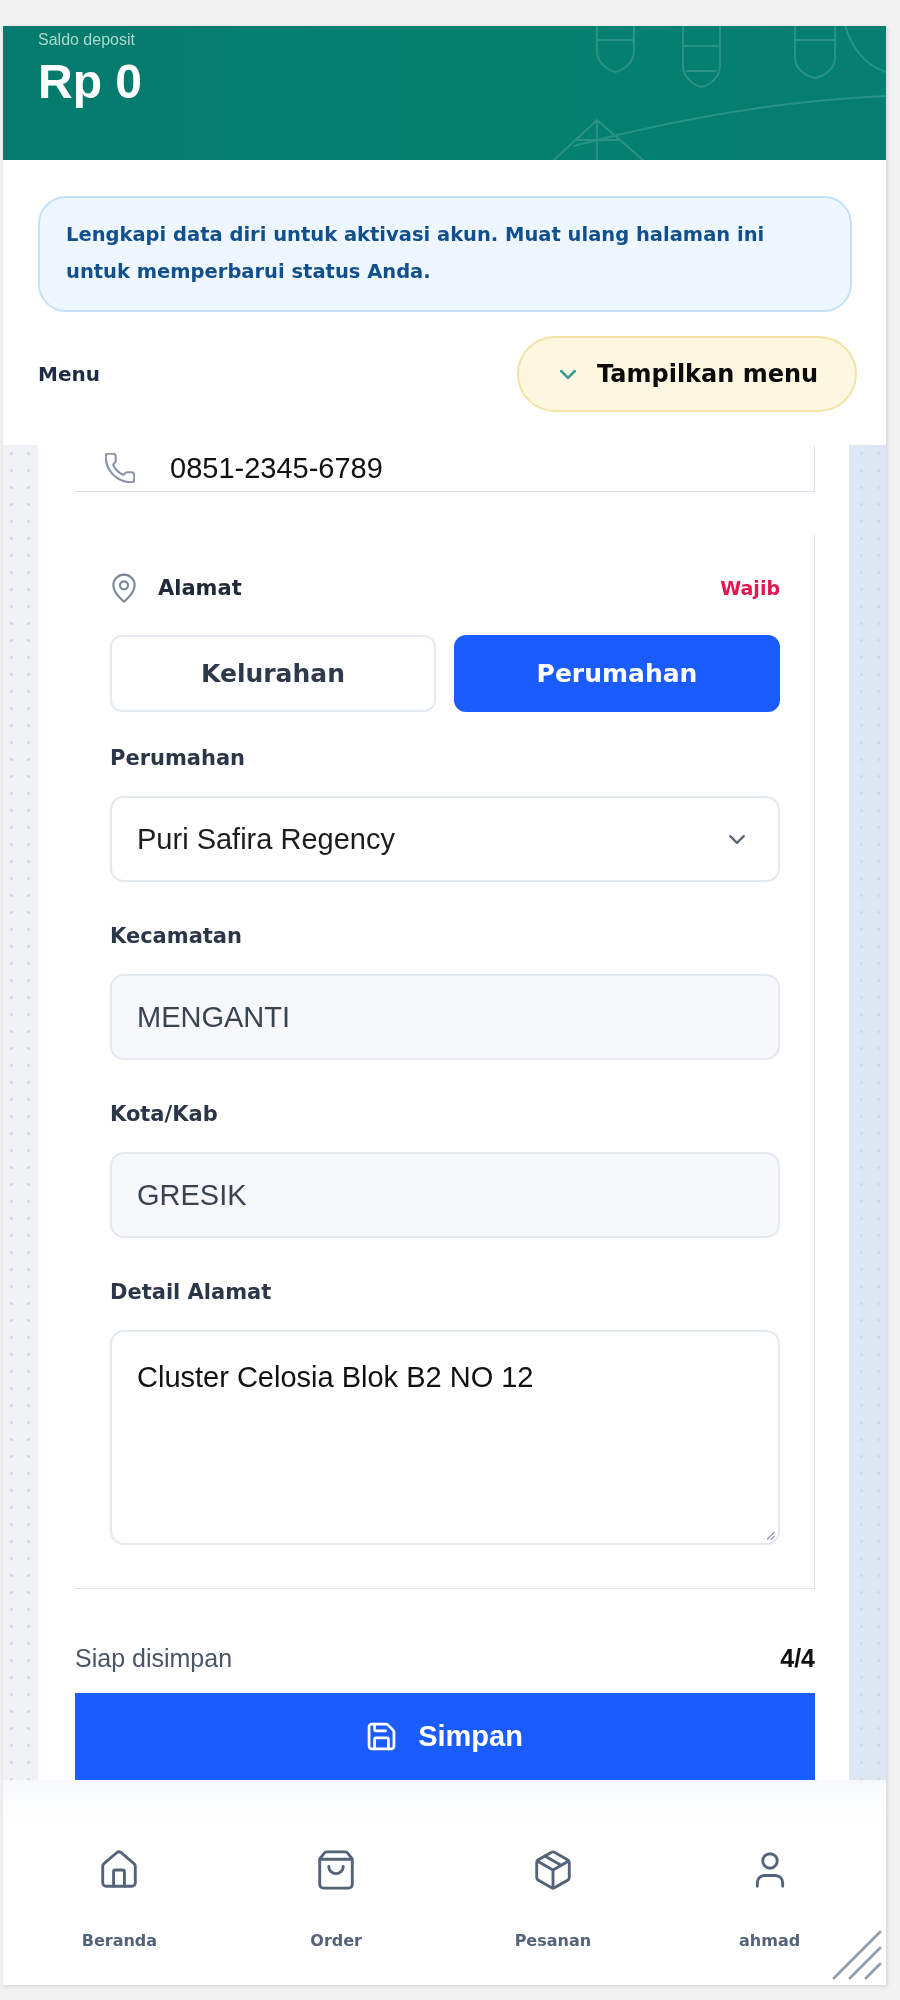 This screenshot has height=2000, width=900. I want to click on notice-message: Lengkapi data diri untuk aktivasi akun. Muat ulang halaman ini untuk memperbarui status Anda., so click(445, 254).